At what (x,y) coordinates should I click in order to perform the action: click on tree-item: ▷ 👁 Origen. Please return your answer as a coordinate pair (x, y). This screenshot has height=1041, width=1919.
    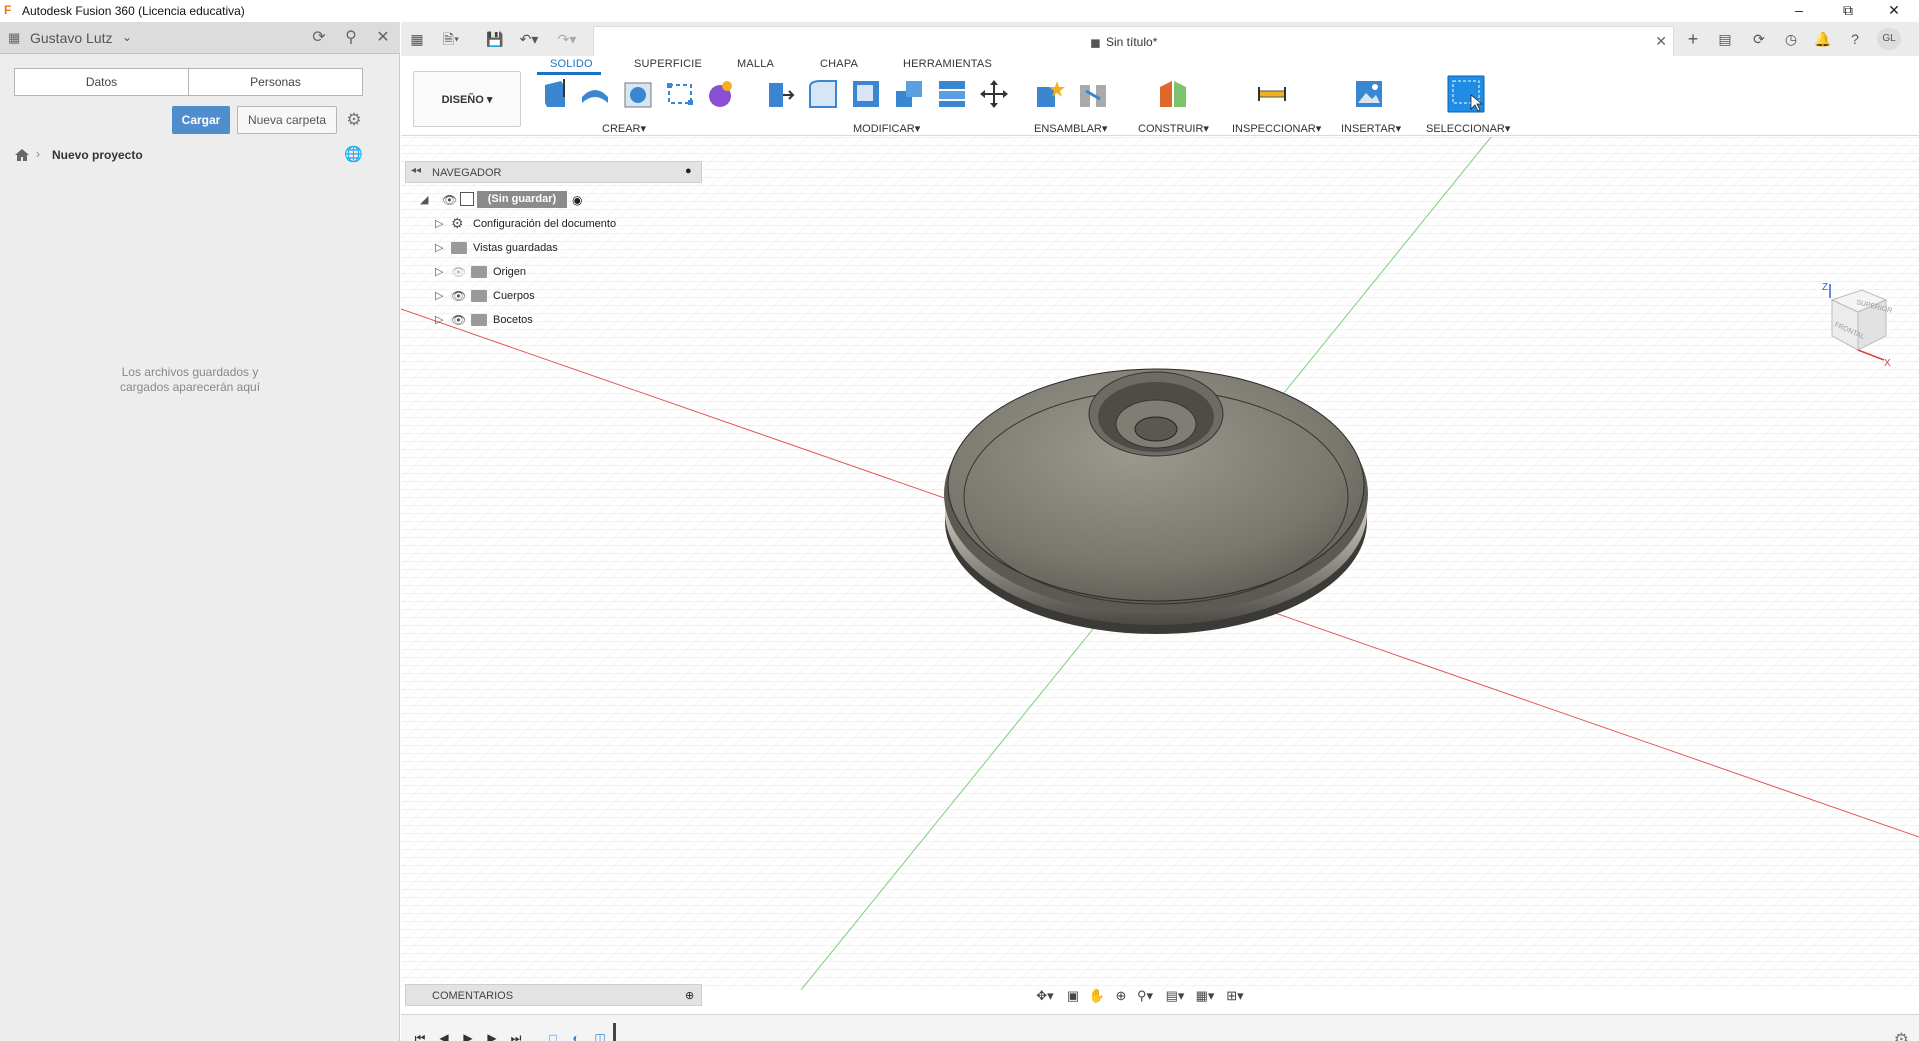
    Looking at the image, I should click on (565, 272).